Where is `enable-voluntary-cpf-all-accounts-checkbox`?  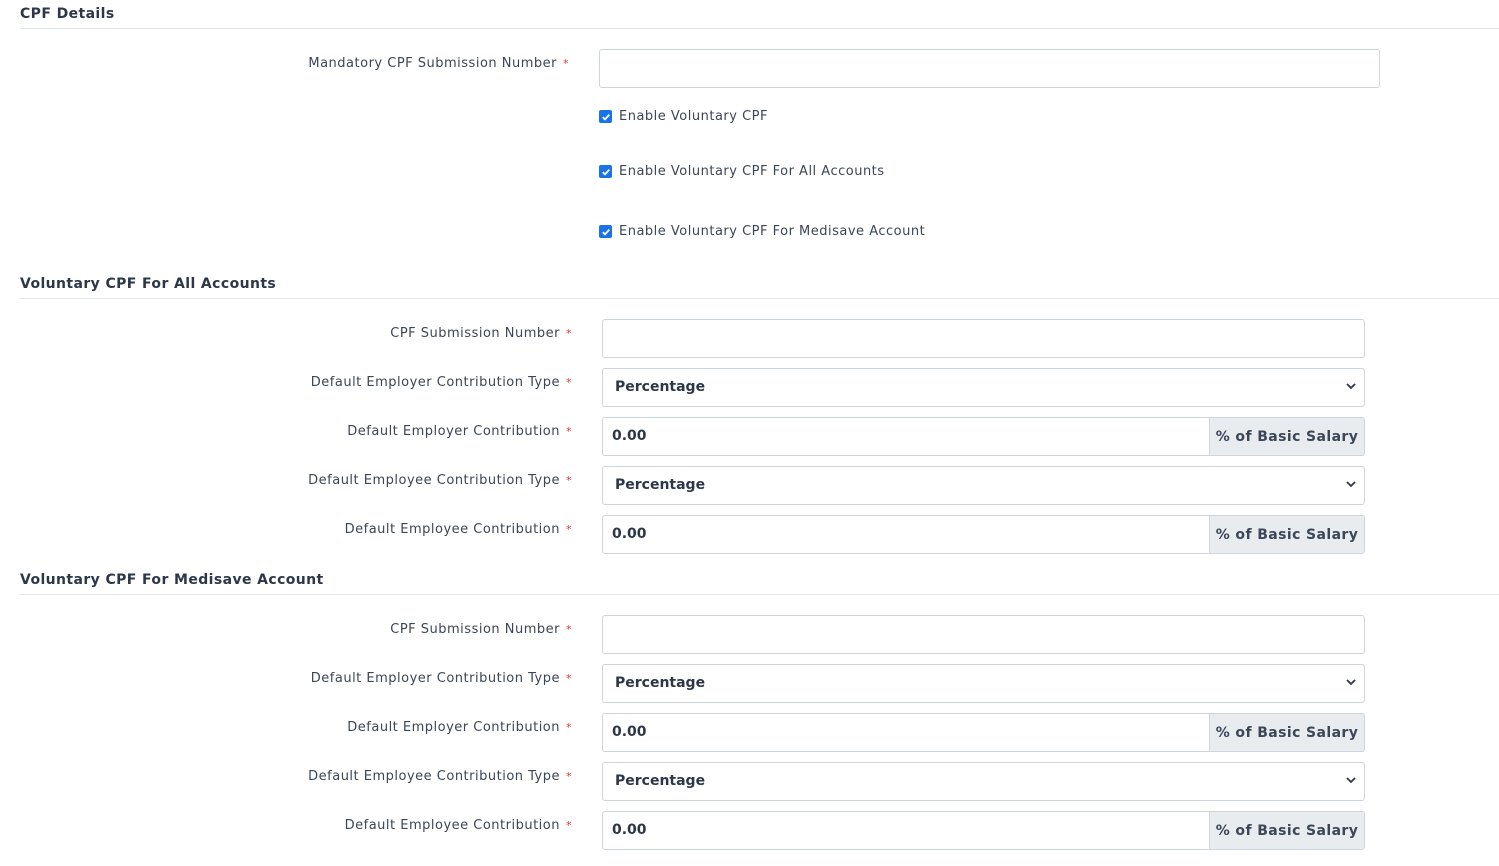 enable-voluntary-cpf-all-accounts-checkbox is located at coordinates (605, 171).